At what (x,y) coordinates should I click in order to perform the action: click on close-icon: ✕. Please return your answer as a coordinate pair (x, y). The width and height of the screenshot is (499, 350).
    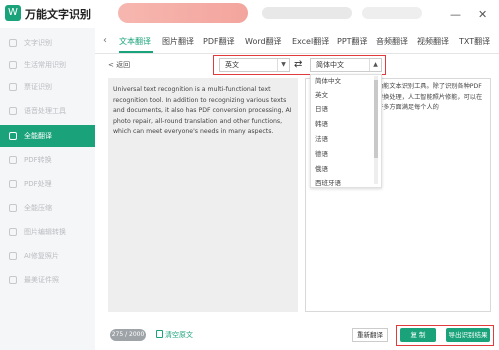
    Looking at the image, I should click on (482, 14).